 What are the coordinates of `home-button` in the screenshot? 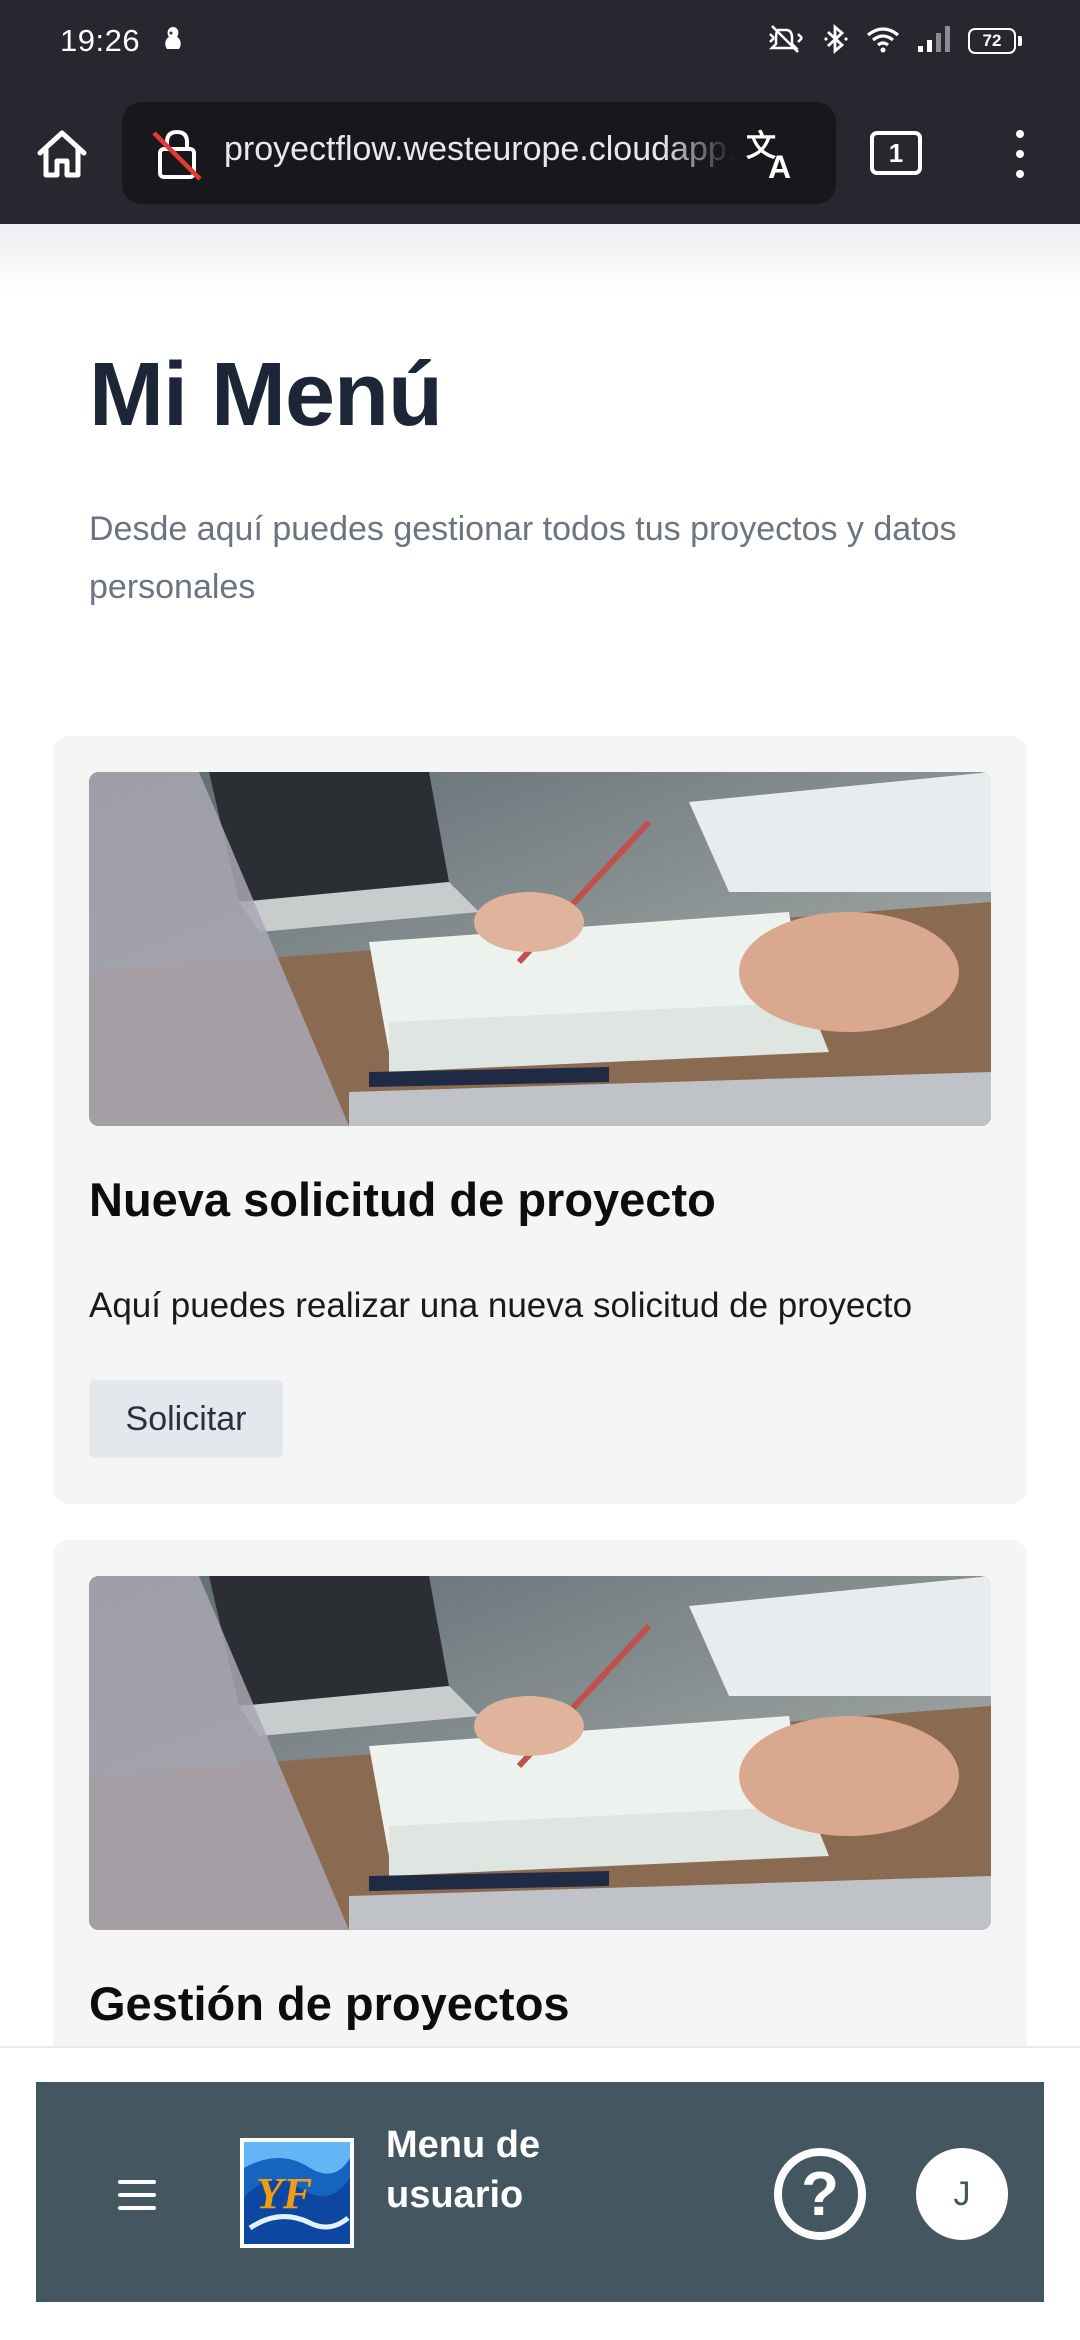 It's located at (62, 154).